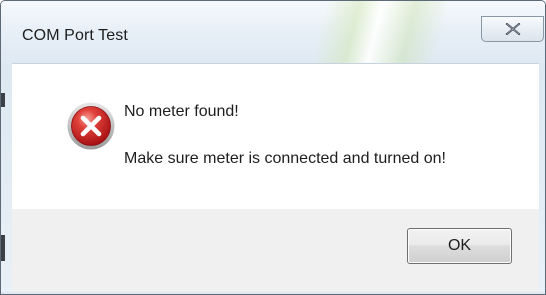 The height and width of the screenshot is (295, 546). What do you see at coordinates (181, 111) in the screenshot?
I see `message-line-1: No meter found!` at bounding box center [181, 111].